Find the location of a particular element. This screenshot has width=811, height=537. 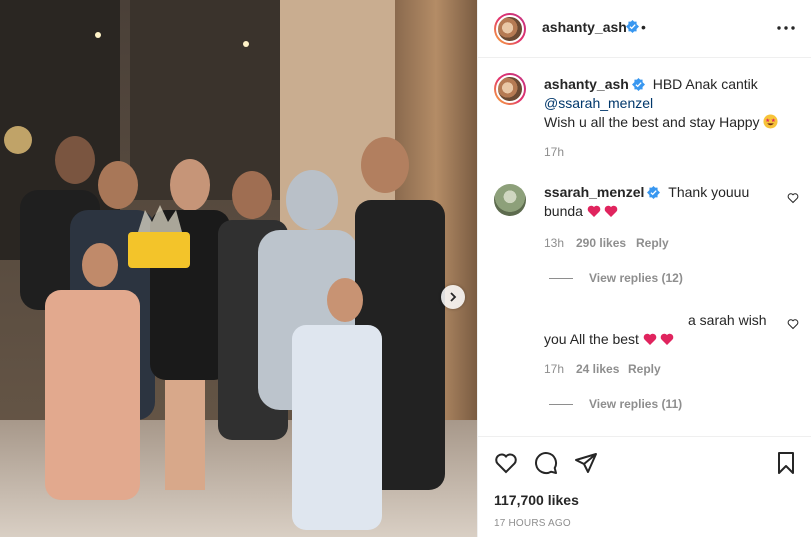

post-timestamp: 17 HOURS AGO is located at coordinates (532, 523).